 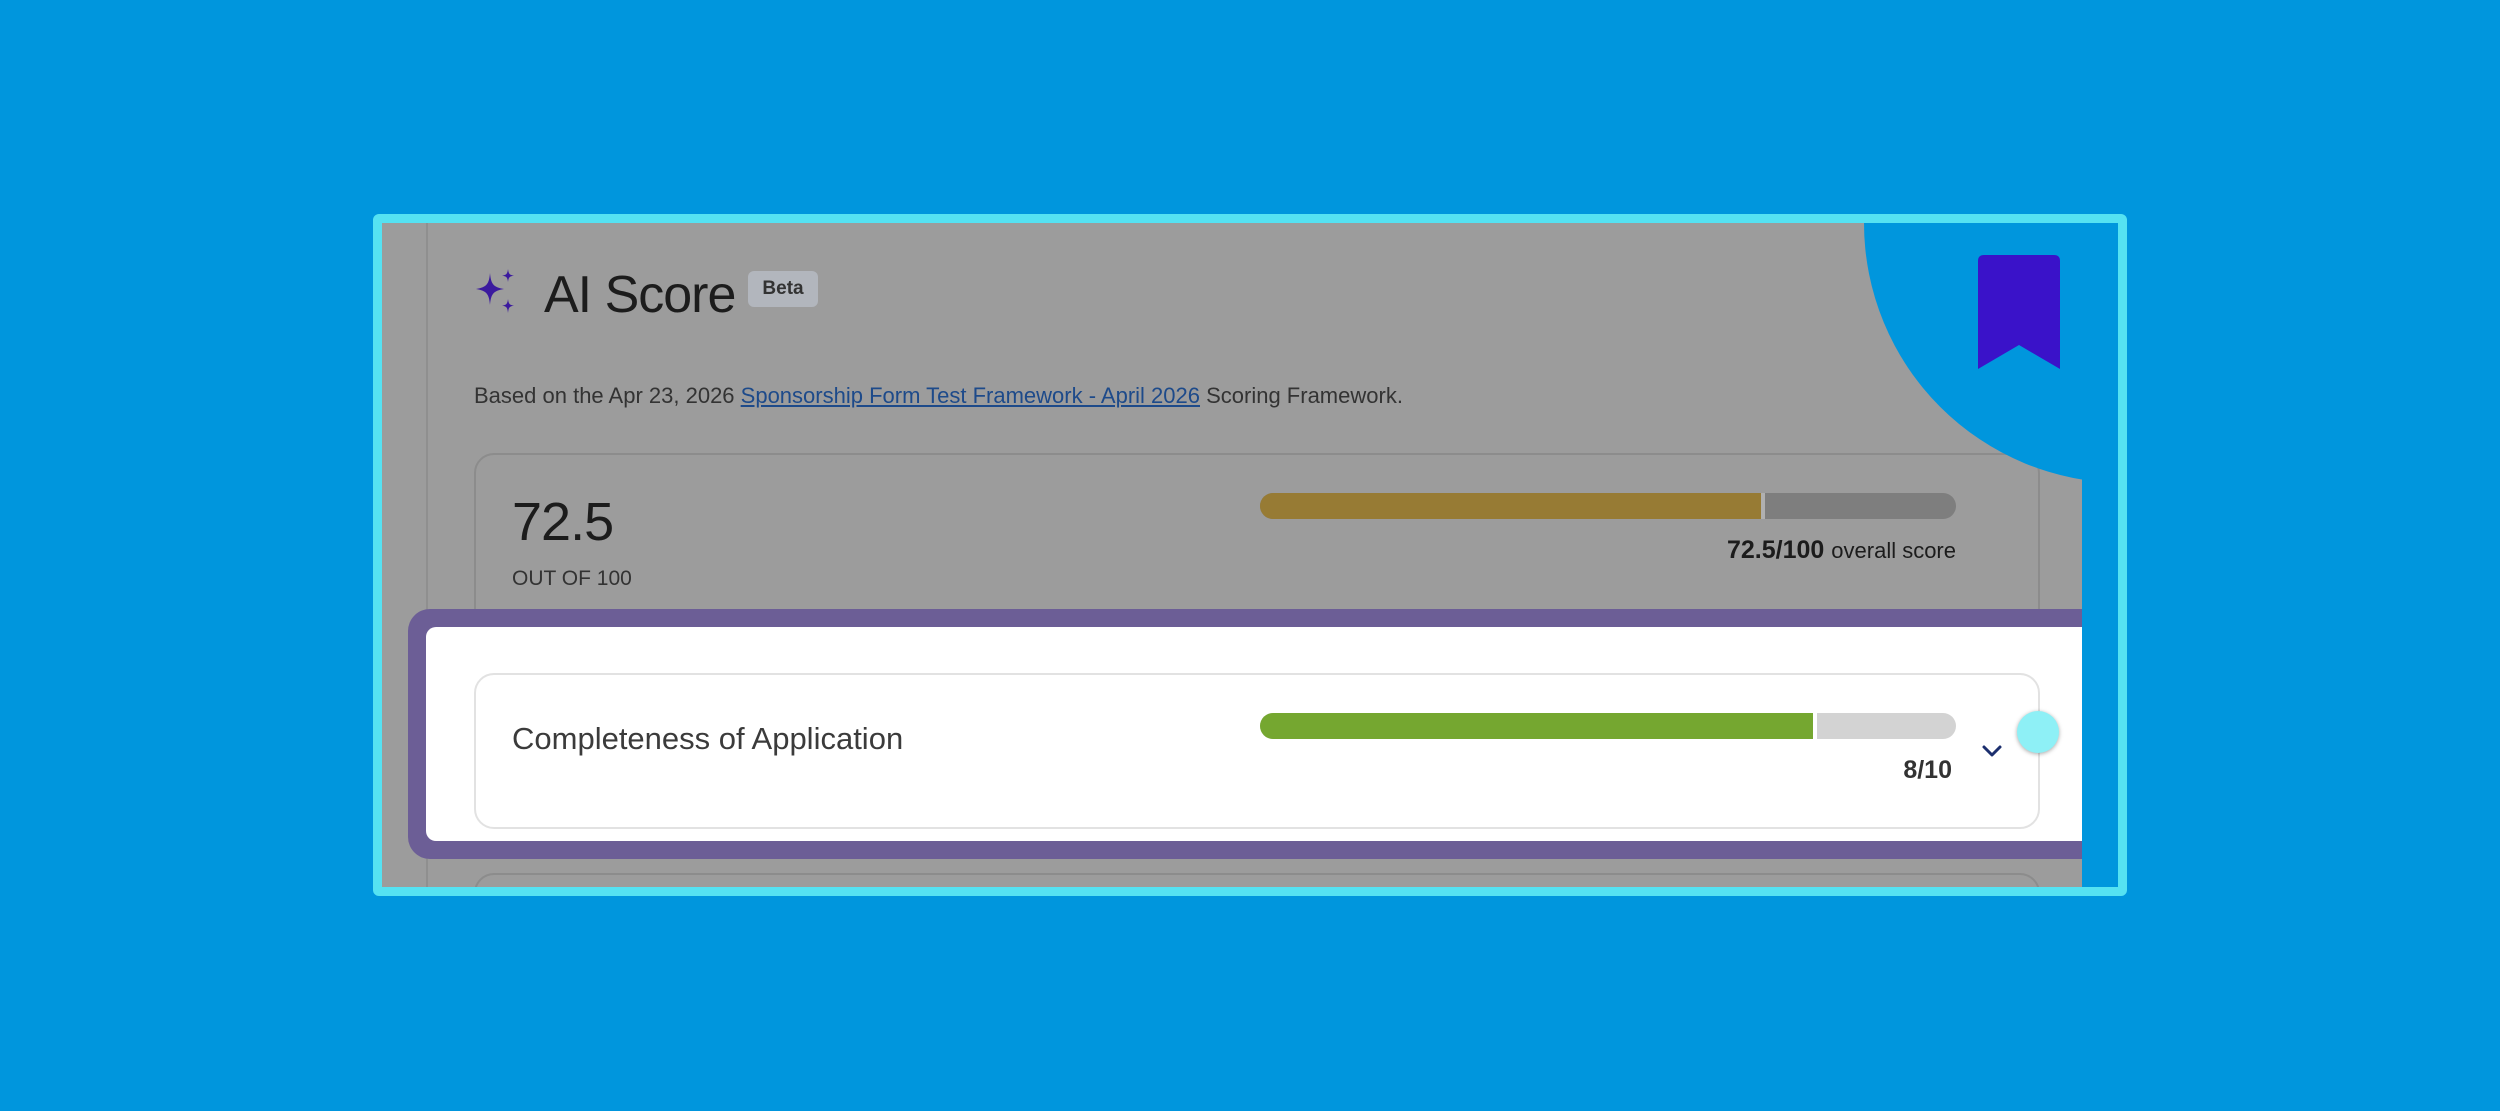 What do you see at coordinates (640, 295) in the screenshot?
I see `page-title: AI Score` at bounding box center [640, 295].